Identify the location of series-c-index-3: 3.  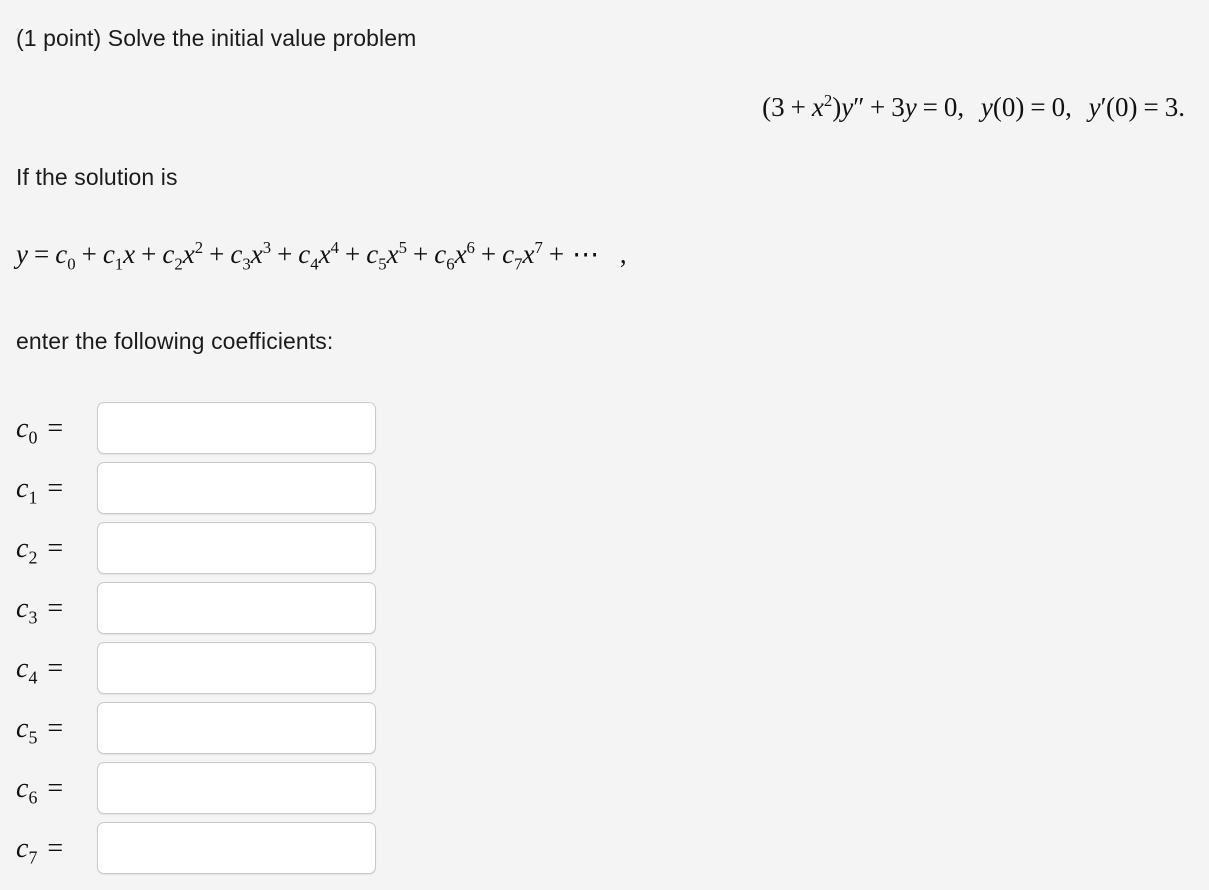
(246, 264).